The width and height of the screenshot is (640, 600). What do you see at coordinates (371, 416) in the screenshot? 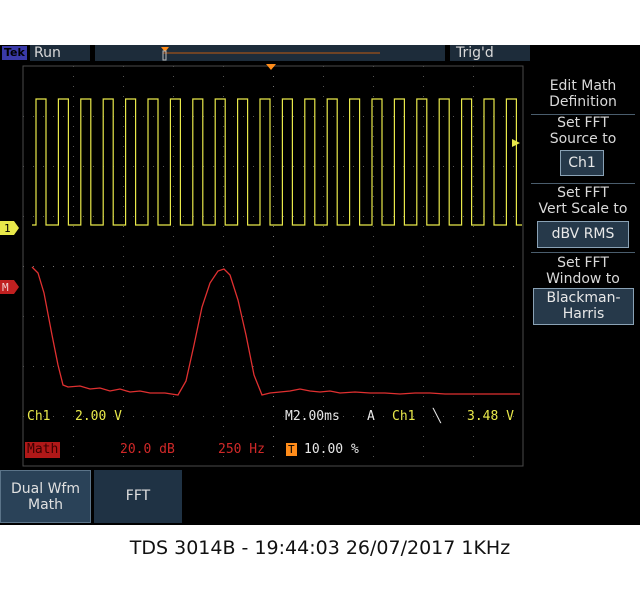
I see `trigger-mode: A` at bounding box center [371, 416].